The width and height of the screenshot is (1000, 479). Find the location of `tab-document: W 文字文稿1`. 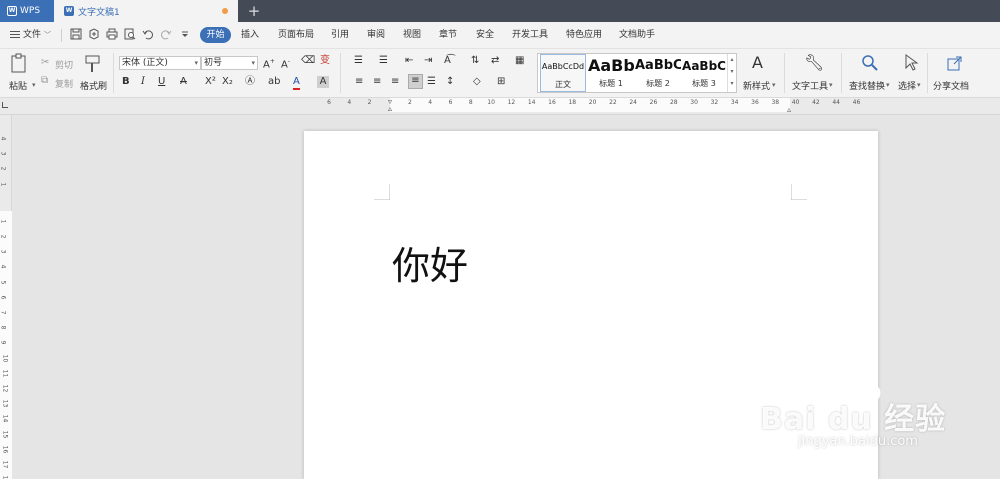

tab-document: W 文字文稿1 is located at coordinates (146, 11).